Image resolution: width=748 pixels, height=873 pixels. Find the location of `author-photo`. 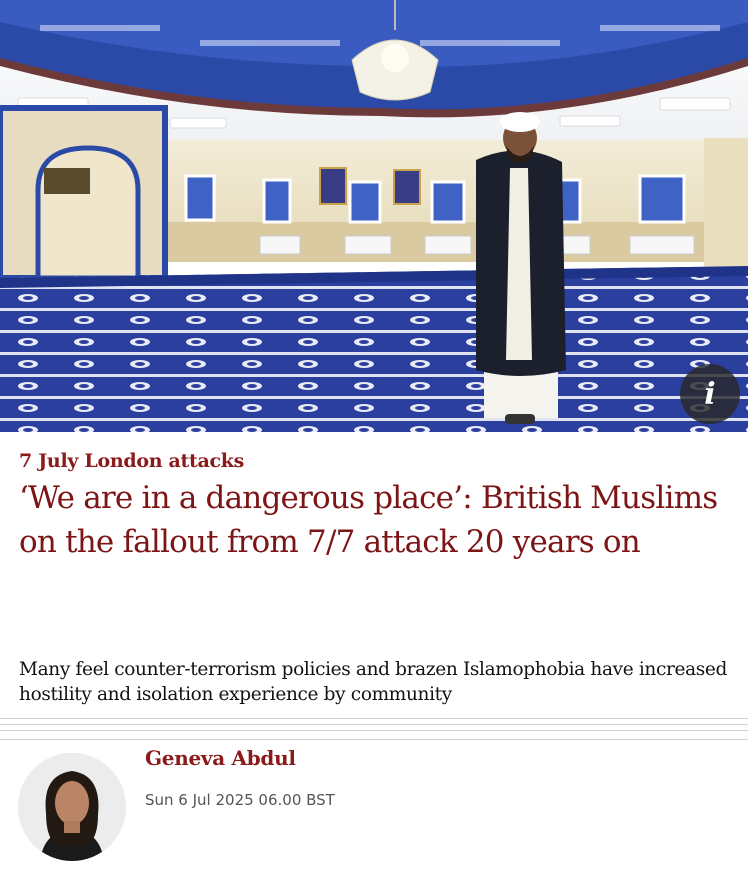

author-photo is located at coordinates (72, 807).